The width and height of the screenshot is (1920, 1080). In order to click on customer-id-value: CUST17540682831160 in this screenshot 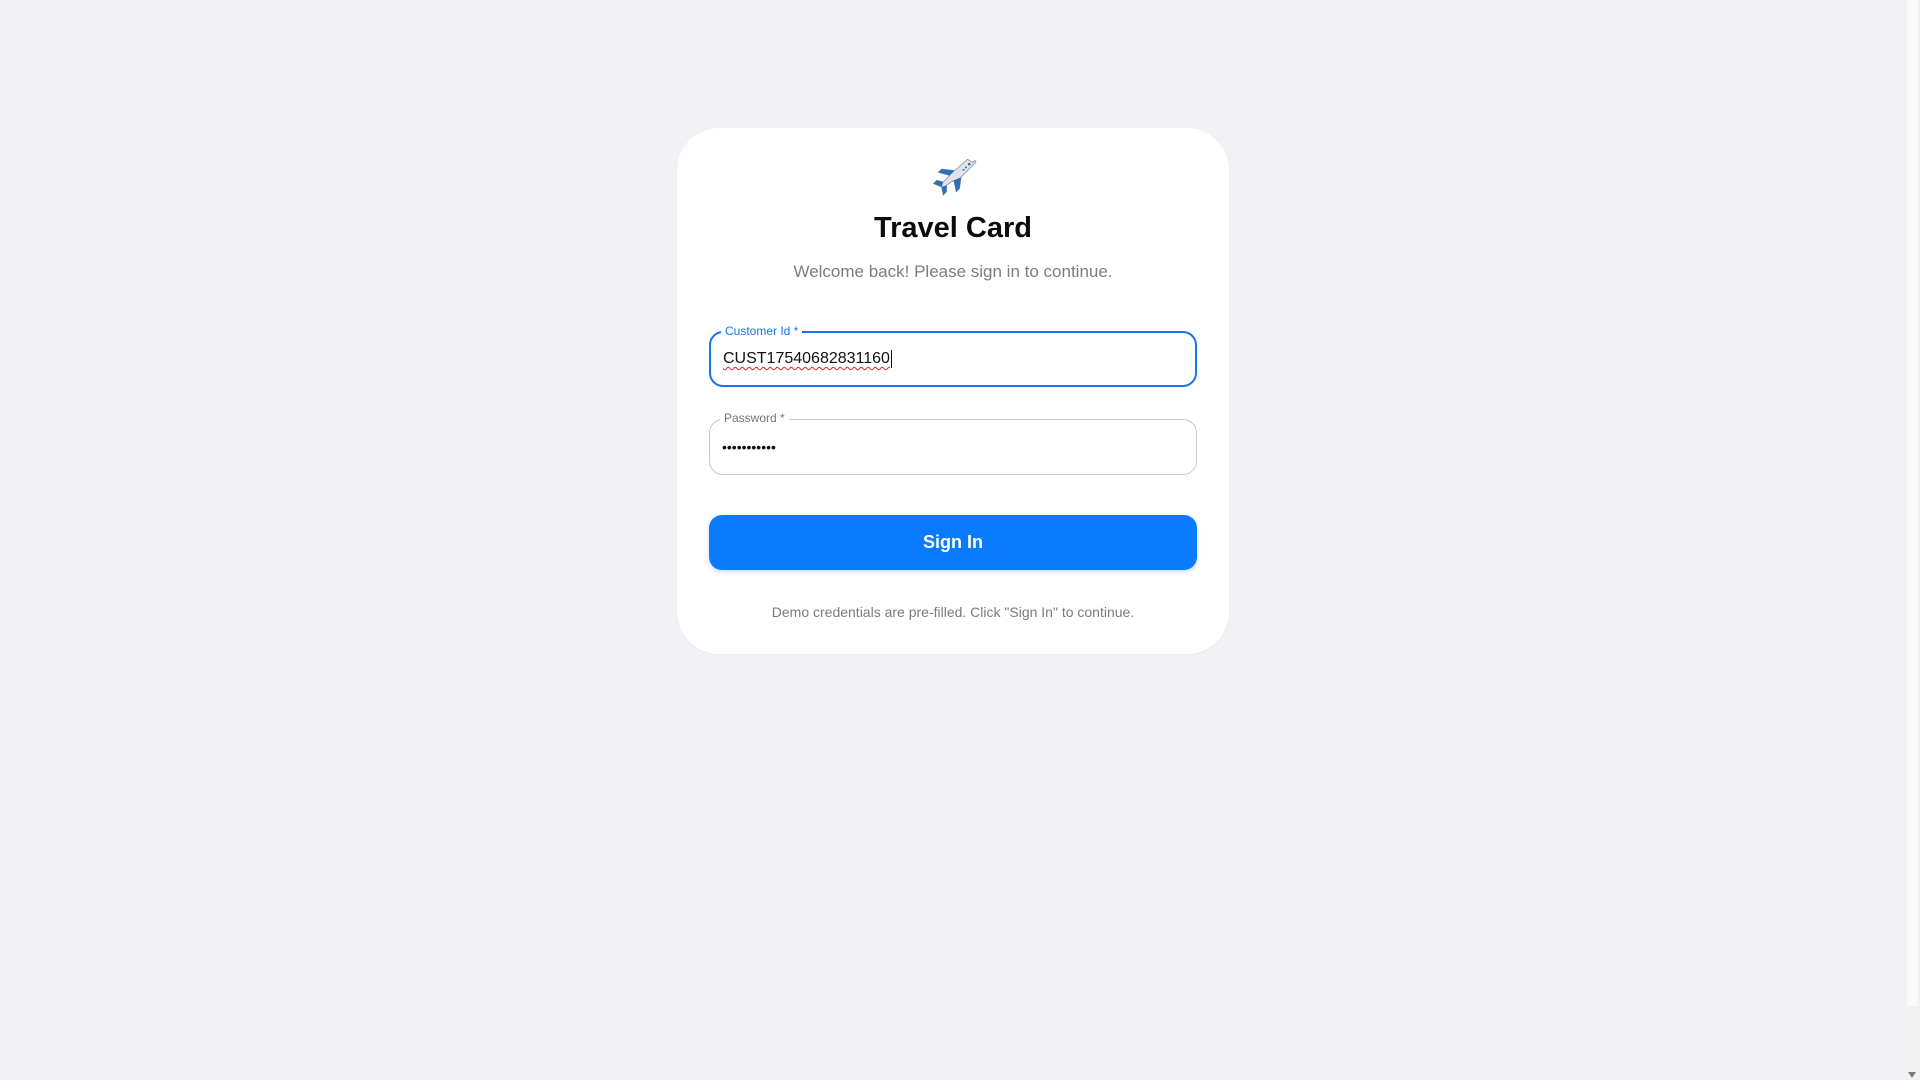, I will do `click(806, 358)`.